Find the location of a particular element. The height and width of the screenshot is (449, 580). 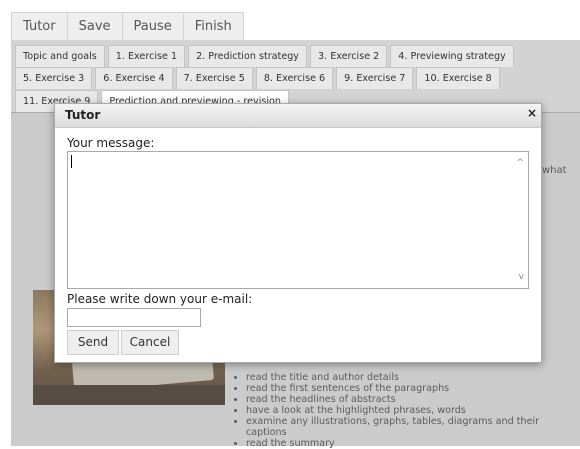

save-button: Save is located at coordinates (95, 26).